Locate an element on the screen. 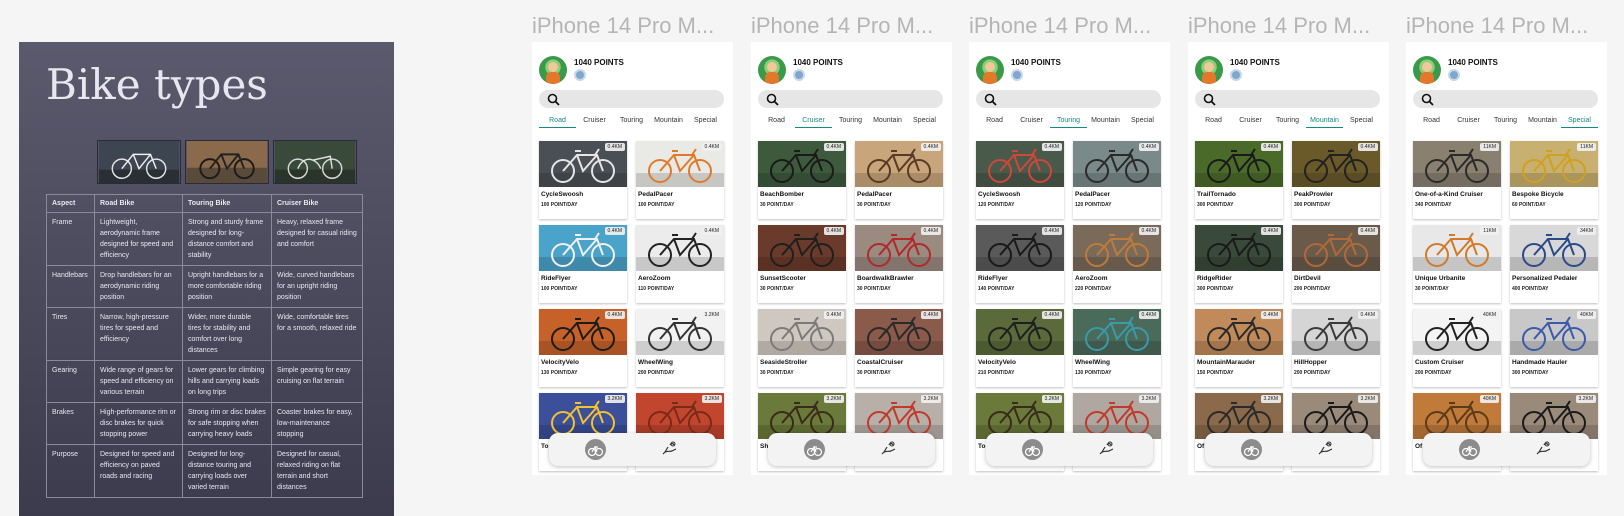 This screenshot has height=516, width=1624. bike-card: 0.4KM BeachBomber 30 POINT/DAY is located at coordinates (802, 180).